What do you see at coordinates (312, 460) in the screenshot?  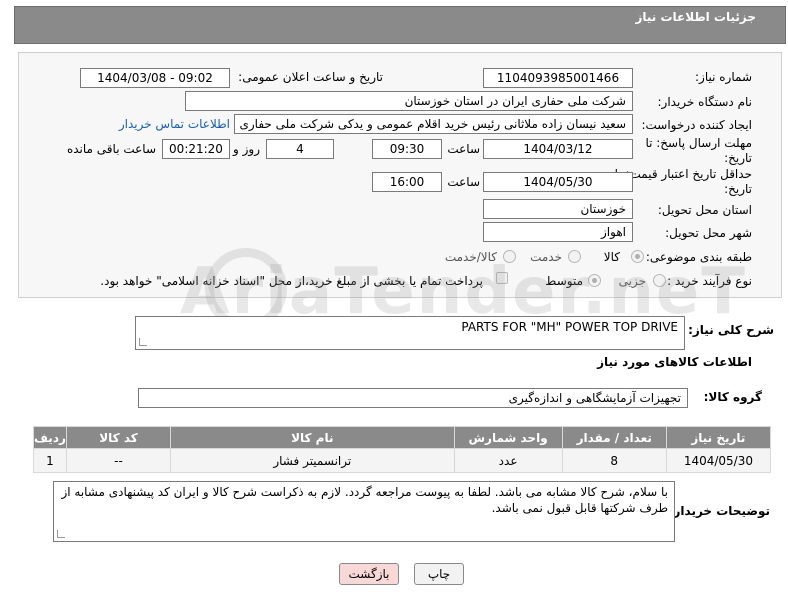 I see `cell-name: ترانسمیتر فشار` at bounding box center [312, 460].